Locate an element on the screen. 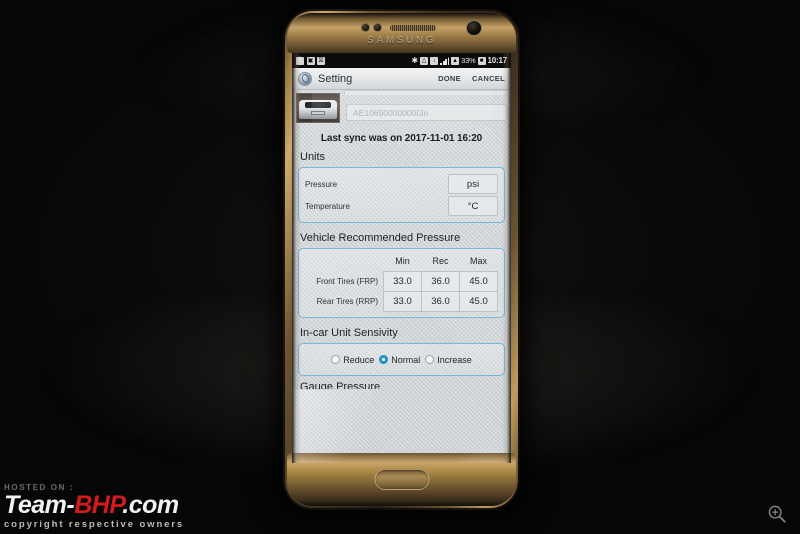 The image size is (800, 534). table-header-row: Min Rec Max is located at coordinates (401, 263).